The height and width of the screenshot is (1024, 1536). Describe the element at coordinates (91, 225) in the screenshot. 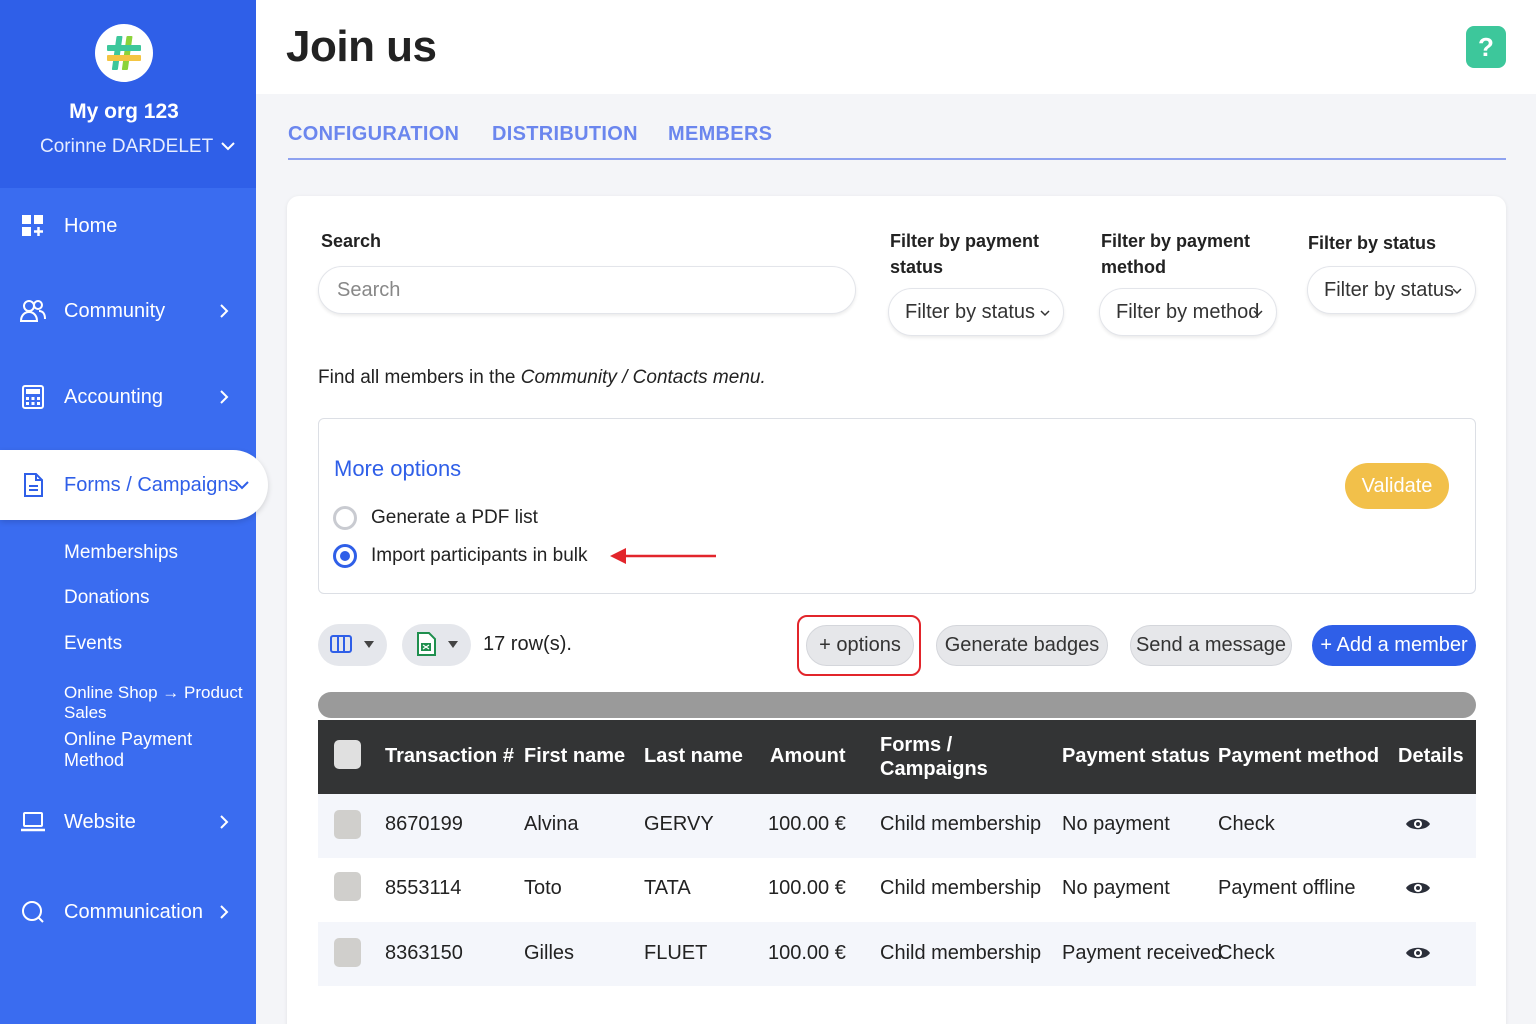

I see `sidebar-item-label: Home` at that location.